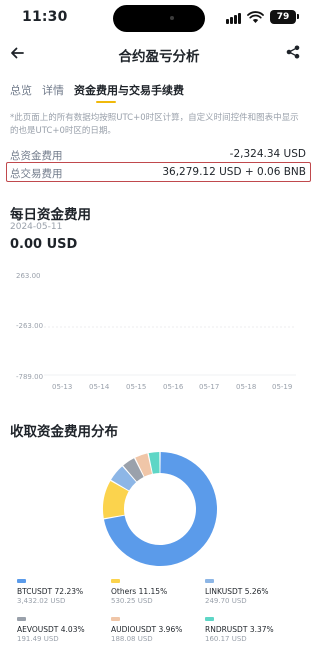  Describe the element at coordinates (62, 387) in the screenshot. I see `x-tick: 05-13` at that location.